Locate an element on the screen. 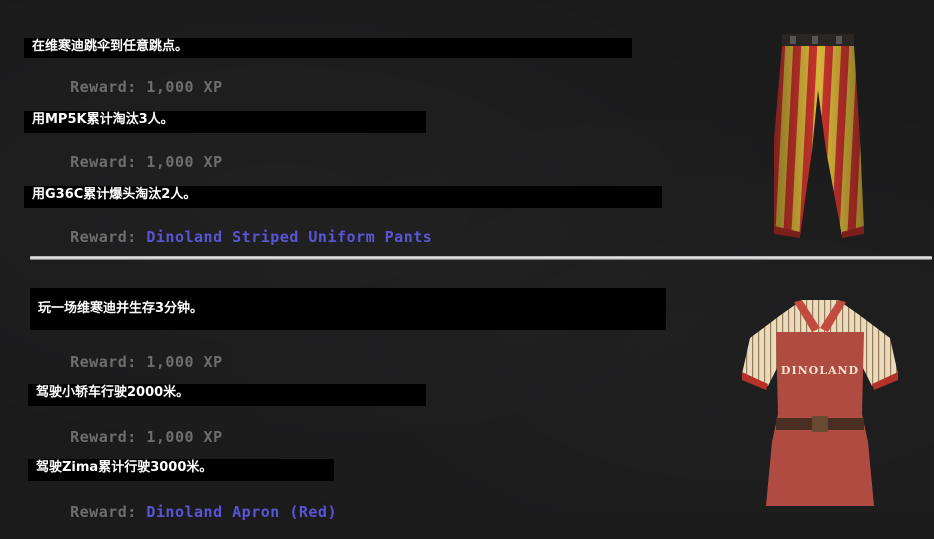 The height and width of the screenshot is (539, 934). mission-reward: Reward: Dinoland Apron (Red) is located at coordinates (184, 512).